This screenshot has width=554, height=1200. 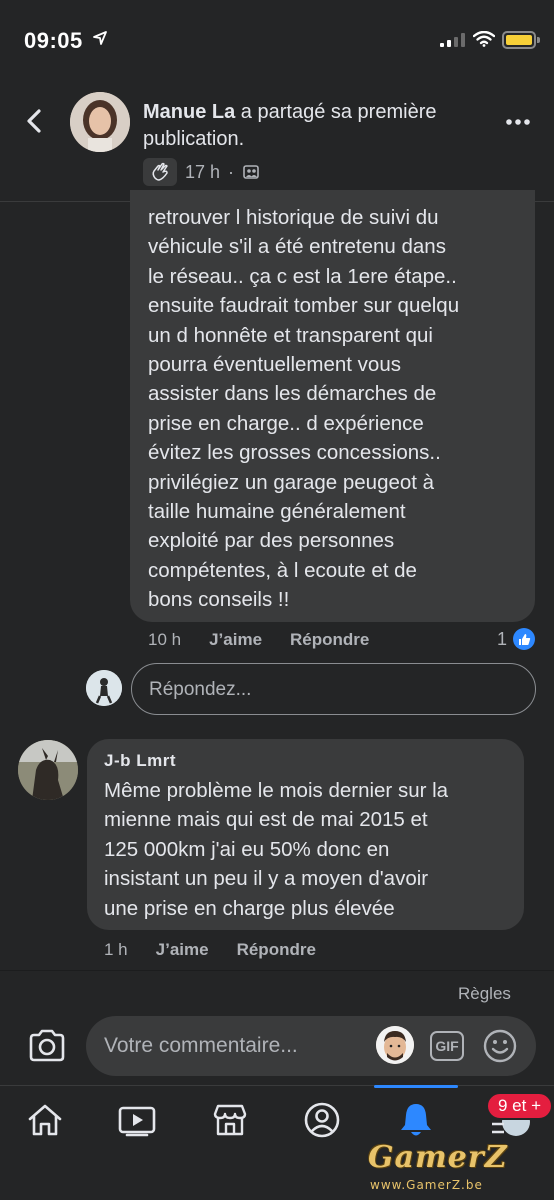 I want to click on tab-video, so click(x=137, y=1120).